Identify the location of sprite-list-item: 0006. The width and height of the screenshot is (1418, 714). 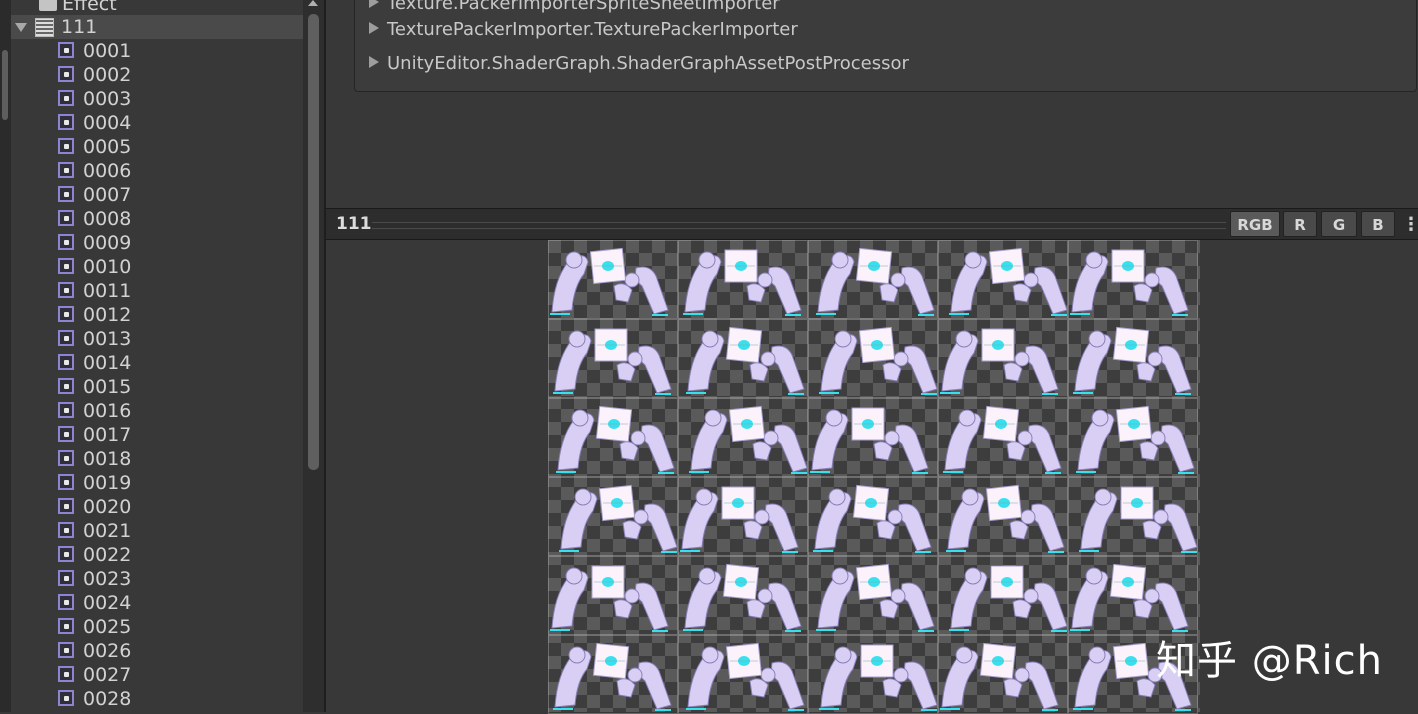
(157, 171).